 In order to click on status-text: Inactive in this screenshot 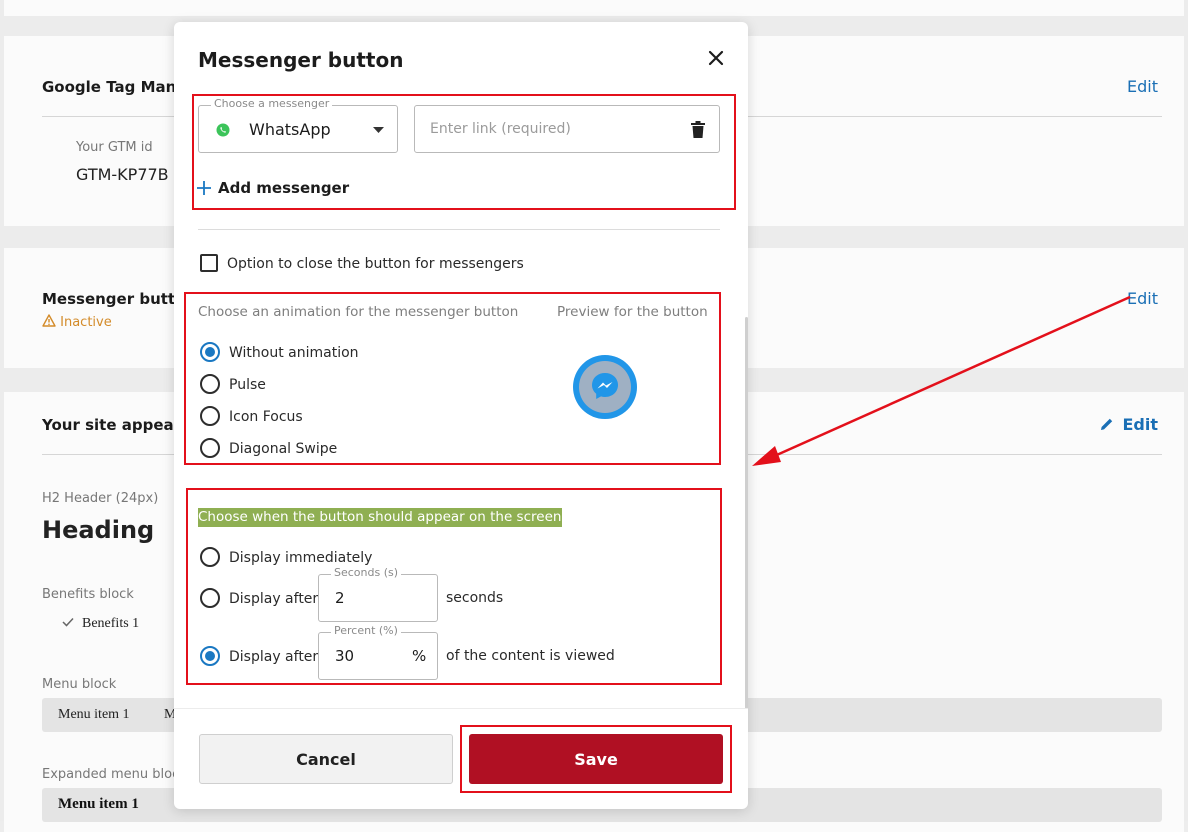, I will do `click(86, 322)`.